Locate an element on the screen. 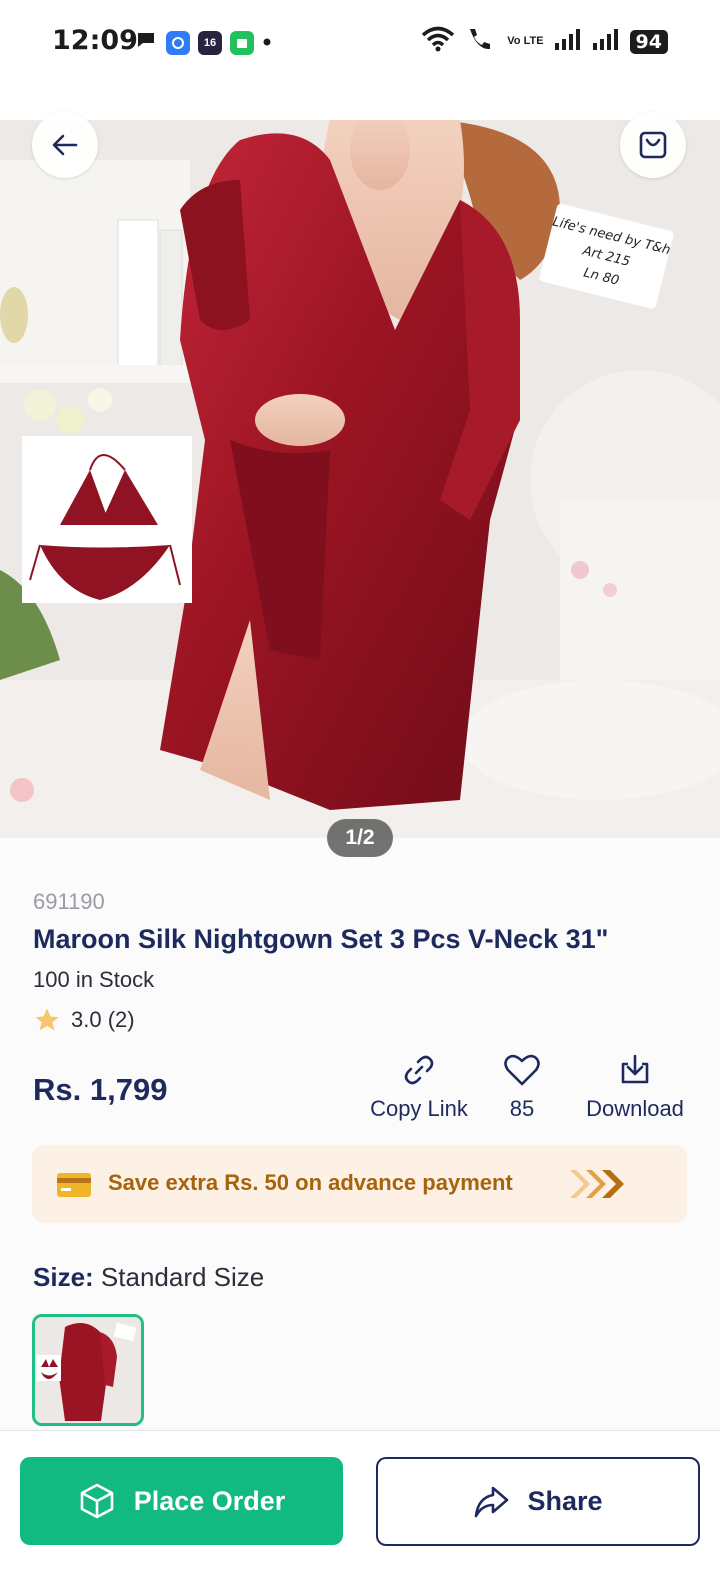 The width and height of the screenshot is (720, 1571). share-arrow-icon is located at coordinates (492, 1501).